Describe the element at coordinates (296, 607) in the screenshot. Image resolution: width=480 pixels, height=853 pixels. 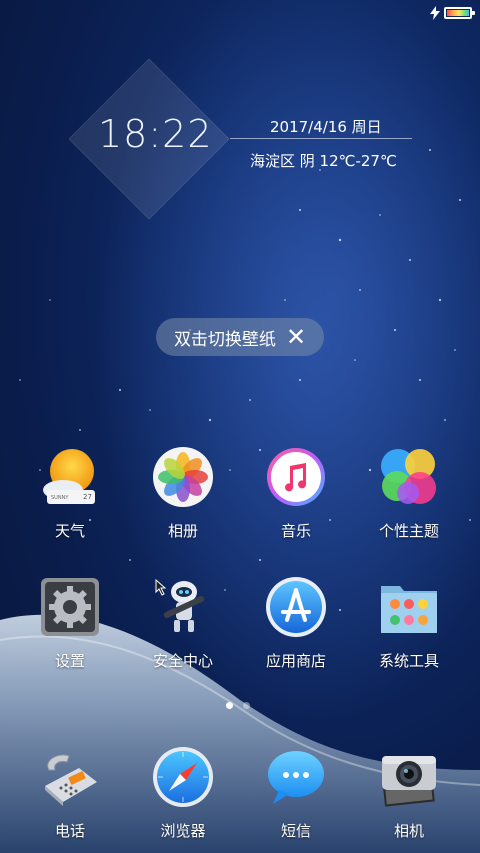
I see `app-store-icon` at that location.